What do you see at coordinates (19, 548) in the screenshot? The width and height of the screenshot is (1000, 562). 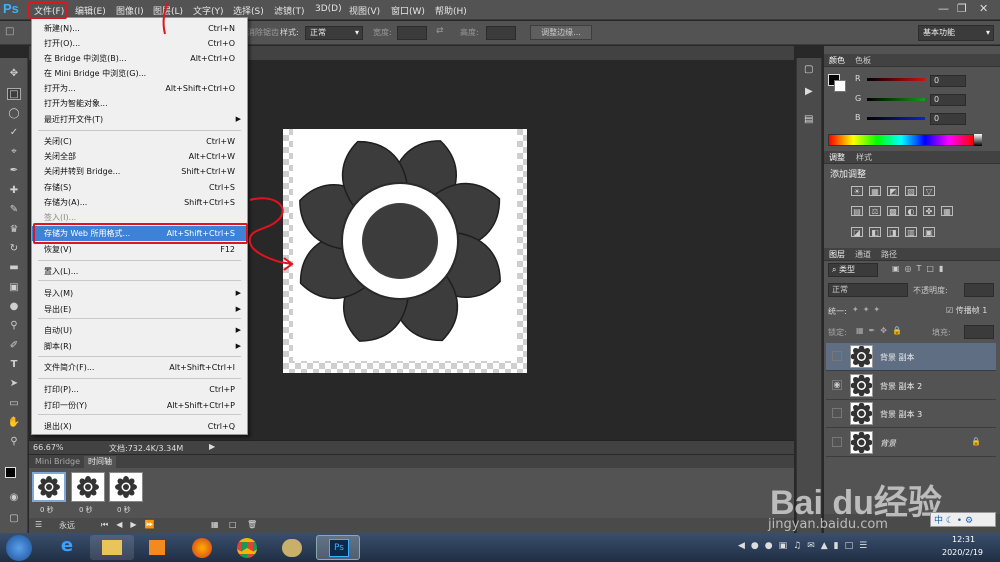 I see `start-button` at bounding box center [19, 548].